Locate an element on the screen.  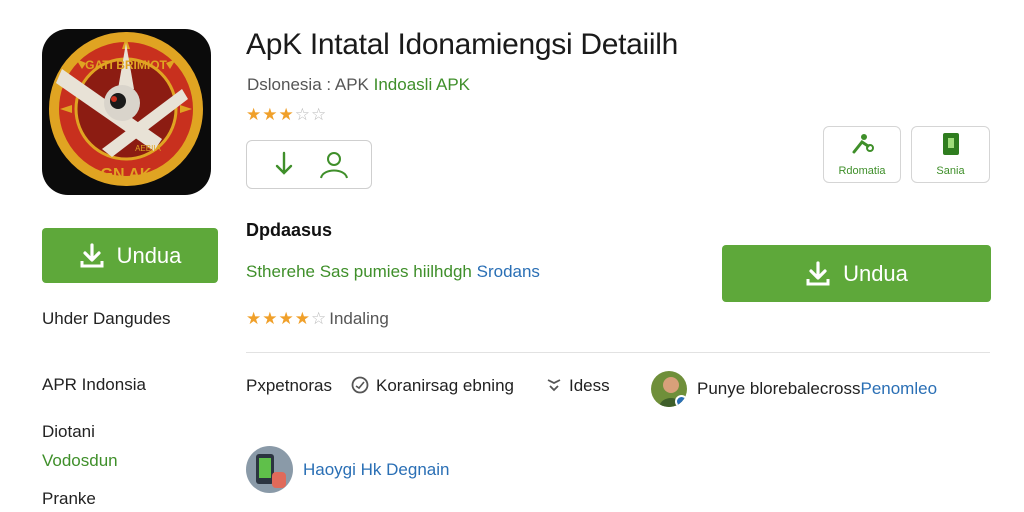
download-button-left-label: Undua is located at coordinates (149, 255).